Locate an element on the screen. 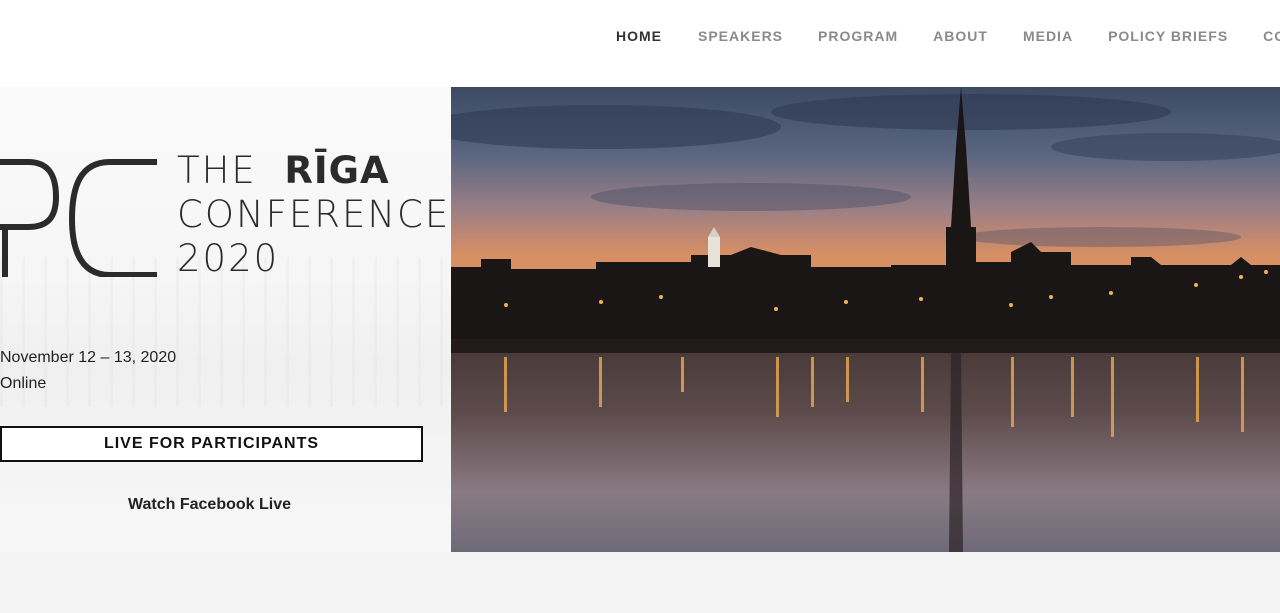 This screenshot has width=1280, height=613. nav-about: ABOUT is located at coordinates (960, 36).